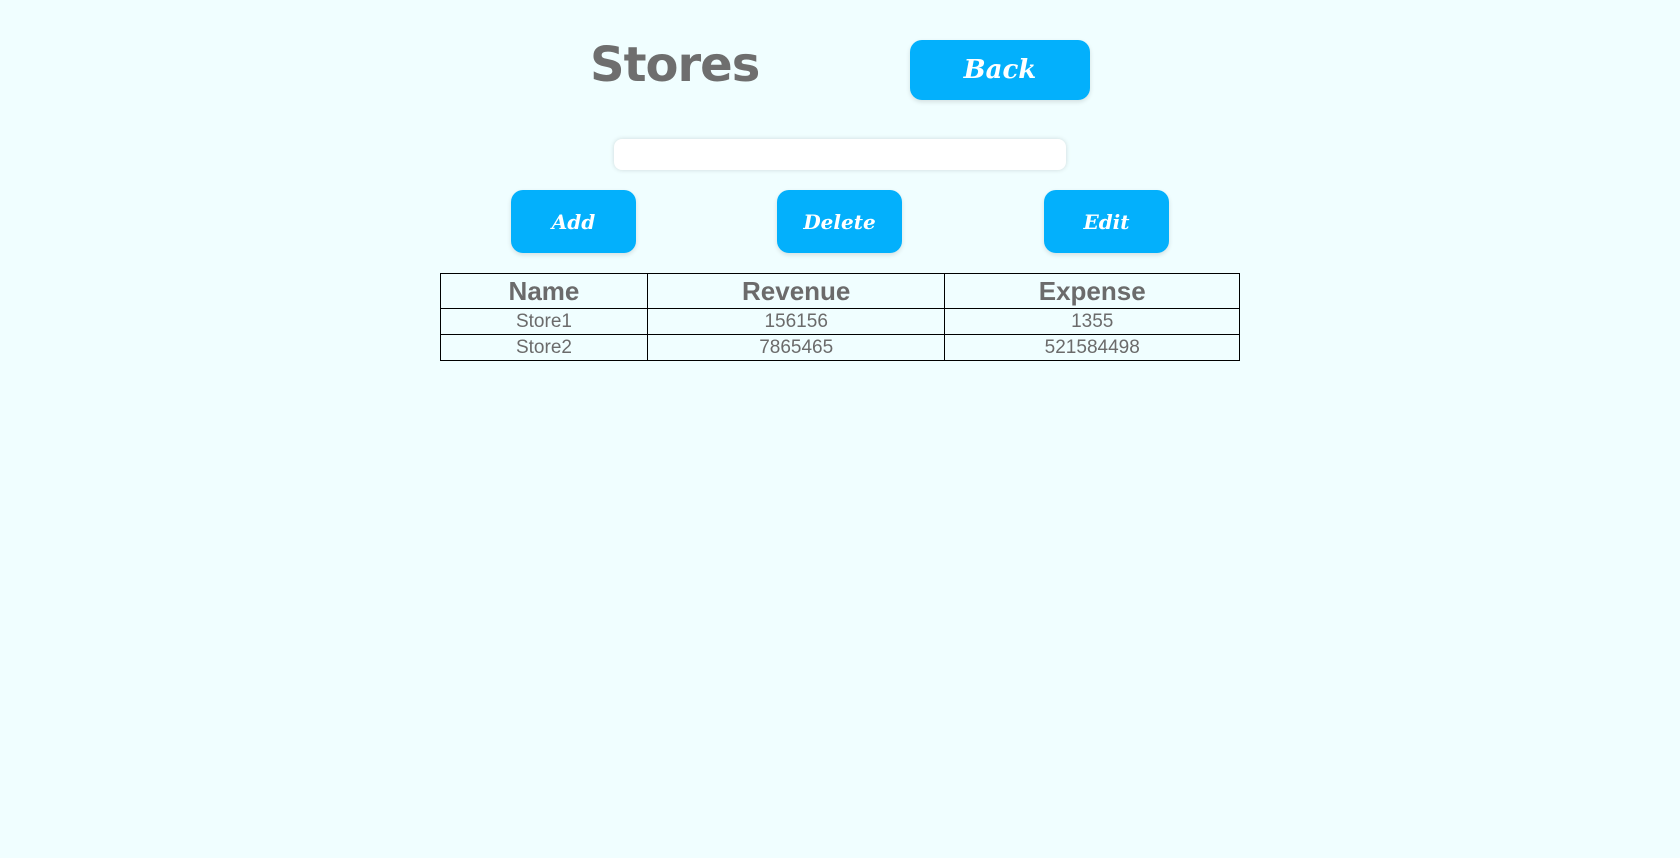  I want to click on back-button: Back, so click(1000, 70).